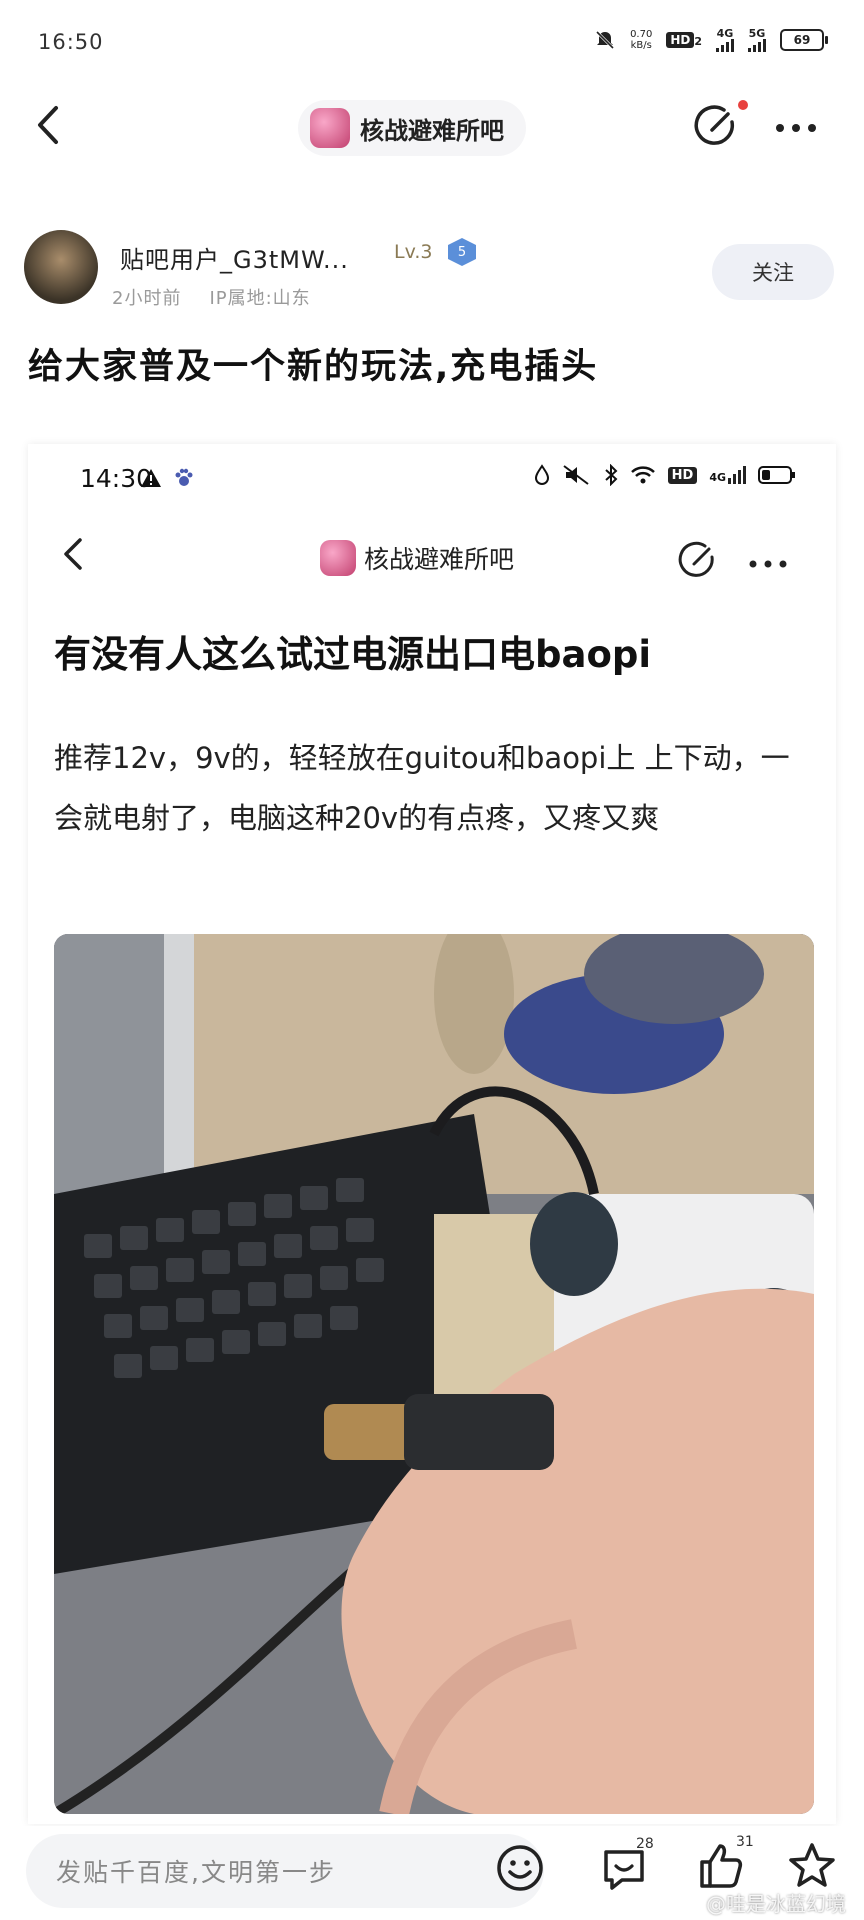  Describe the element at coordinates (330, 128) in the screenshot. I see `forum-avatar` at that location.